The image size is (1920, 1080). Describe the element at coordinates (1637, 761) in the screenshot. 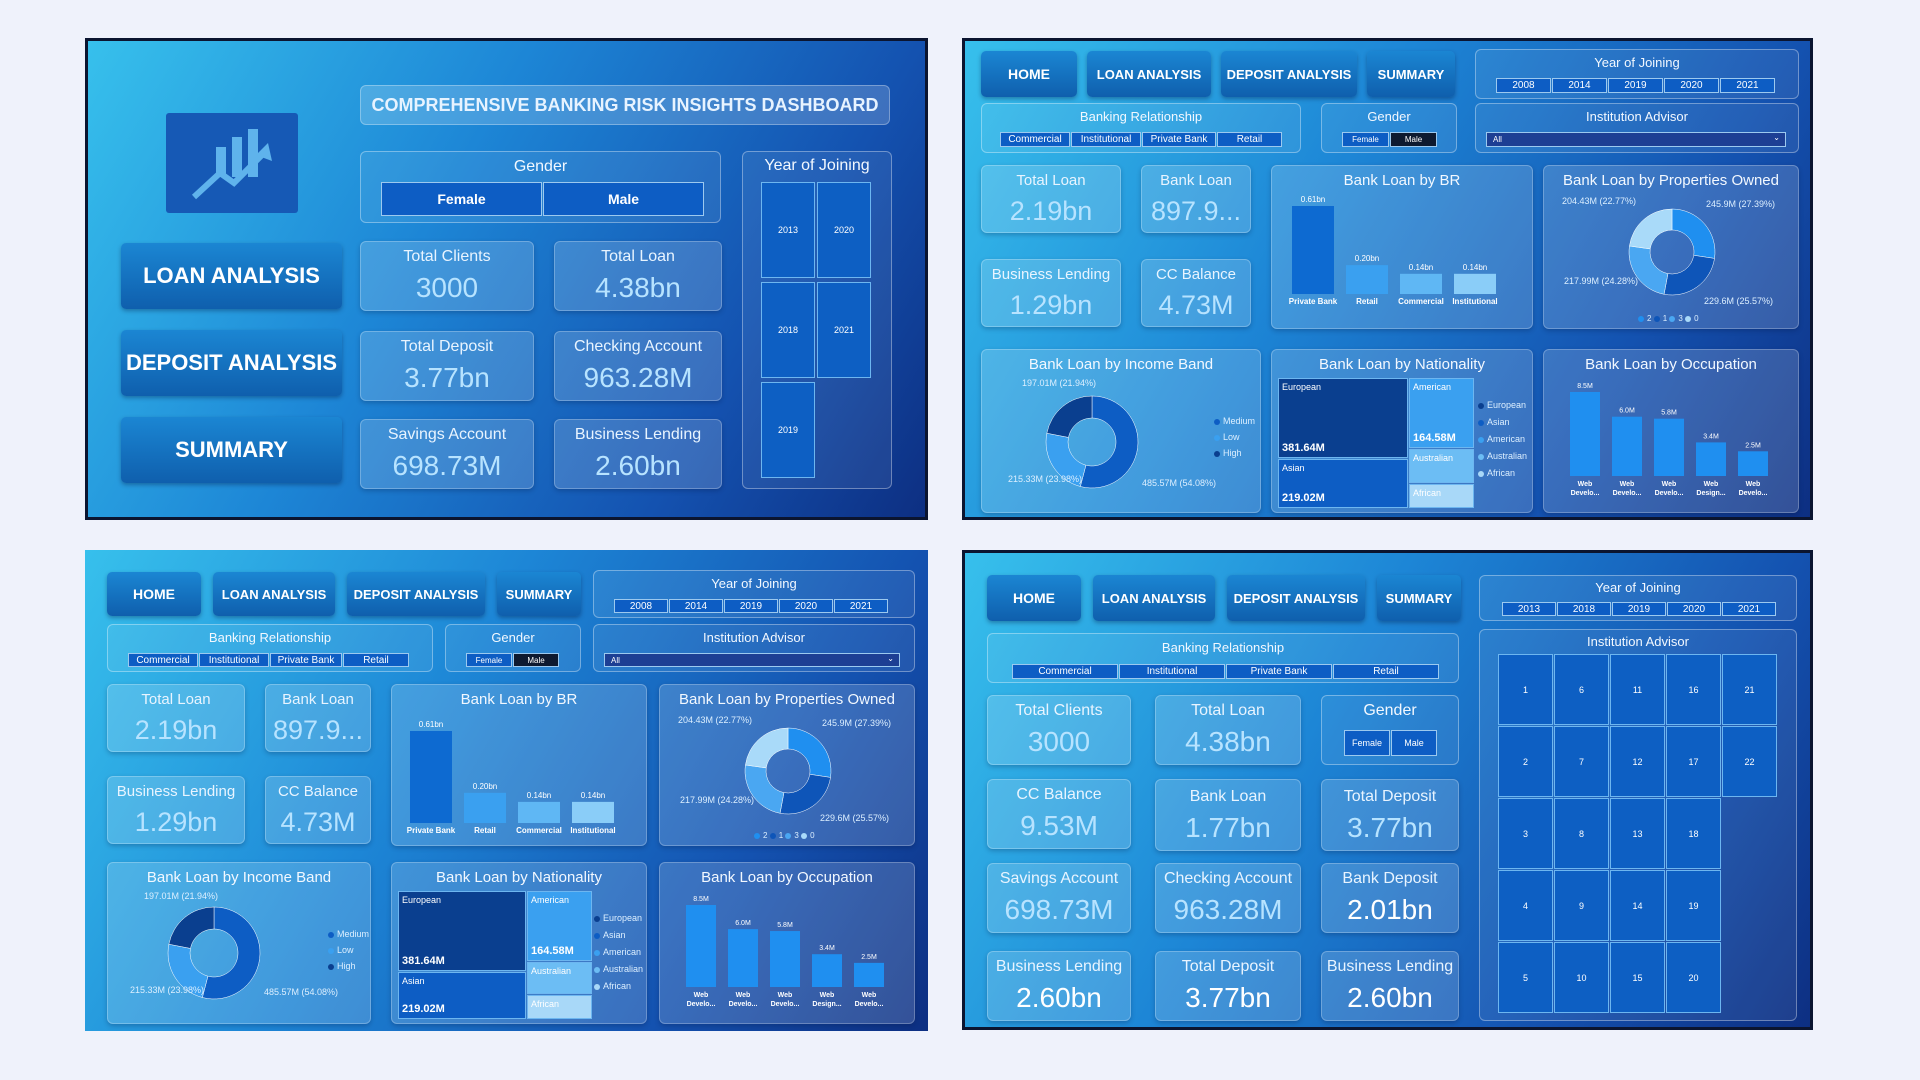

I see `advisor-option-12: 12` at that location.